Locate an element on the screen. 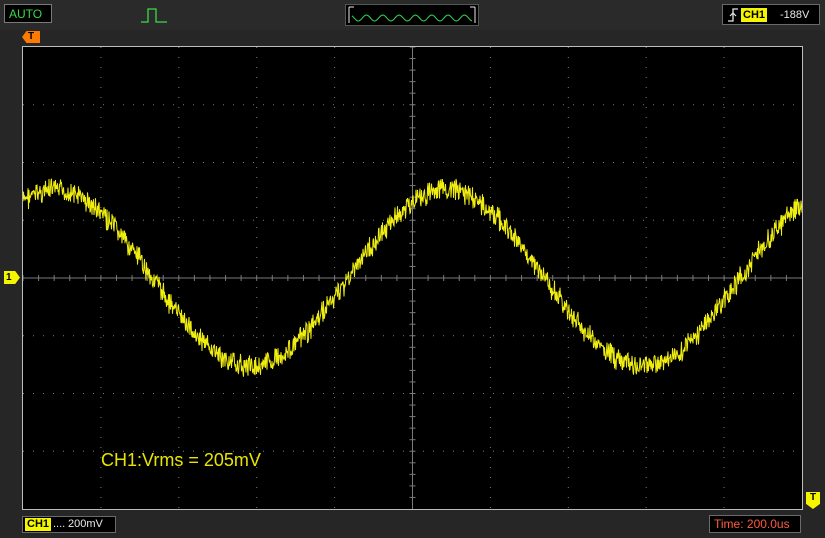 The height and width of the screenshot is (538, 825). pulse-waveform-icon is located at coordinates (154, 15).